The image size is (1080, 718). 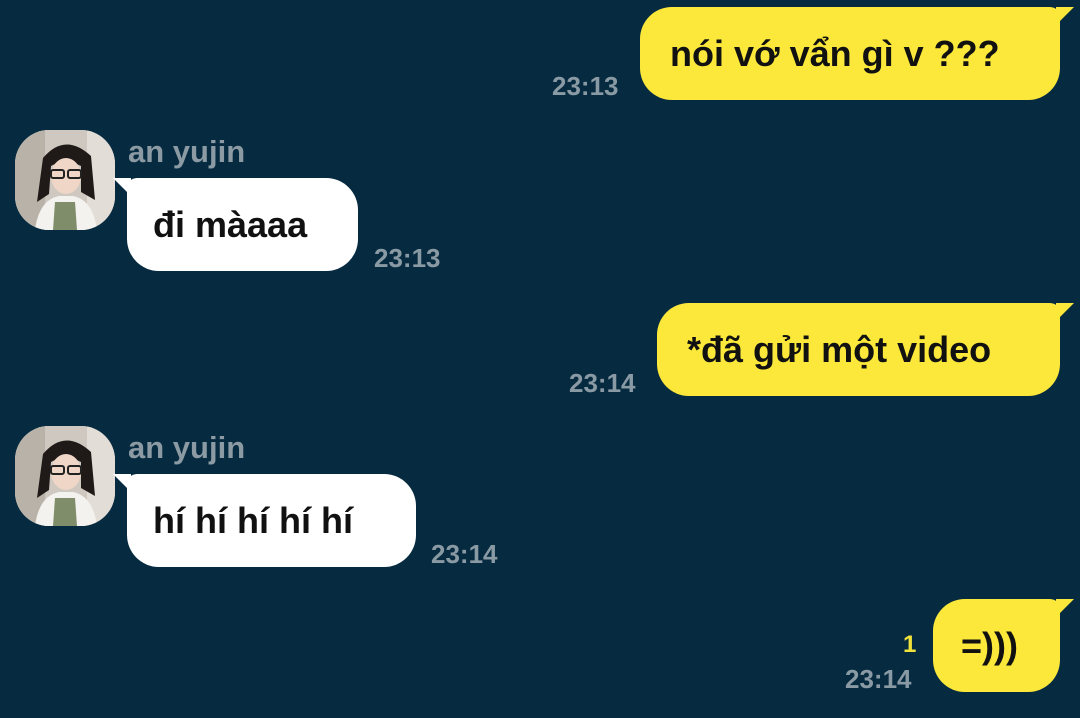 What do you see at coordinates (989, 645) in the screenshot?
I see `message-text: =)))` at bounding box center [989, 645].